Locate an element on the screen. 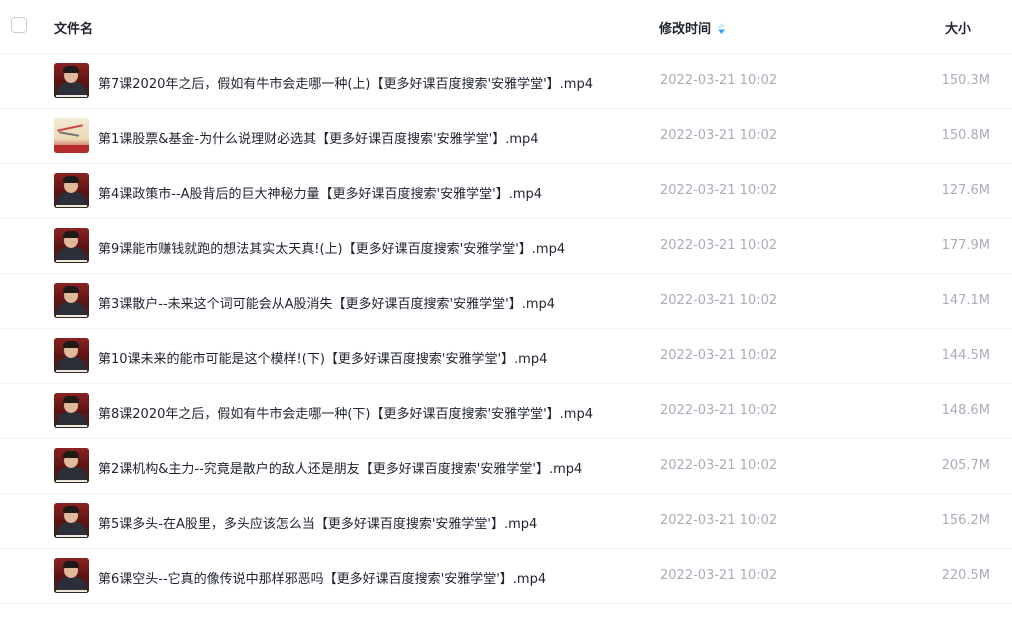 This screenshot has width=1012, height=624. file-size: 177.9M is located at coordinates (965, 245).